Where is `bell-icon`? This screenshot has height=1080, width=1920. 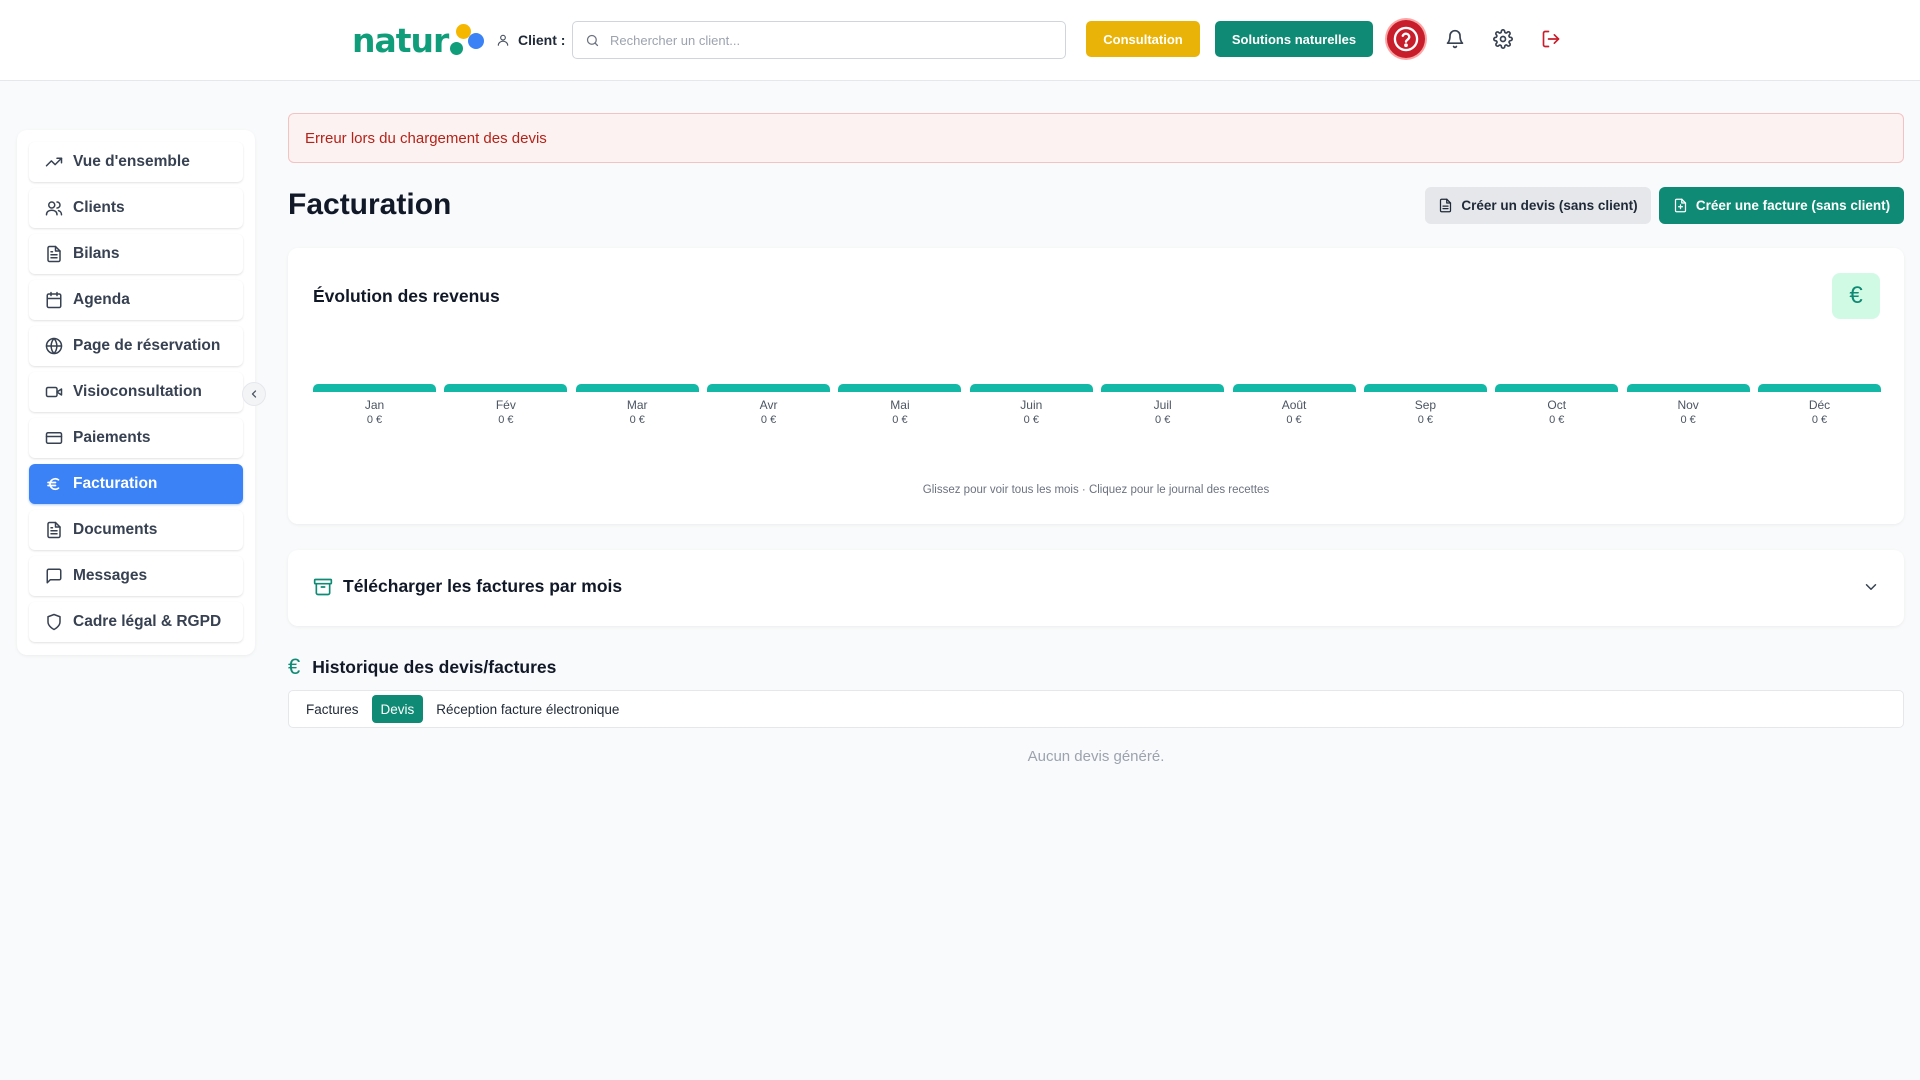 bell-icon is located at coordinates (1455, 39).